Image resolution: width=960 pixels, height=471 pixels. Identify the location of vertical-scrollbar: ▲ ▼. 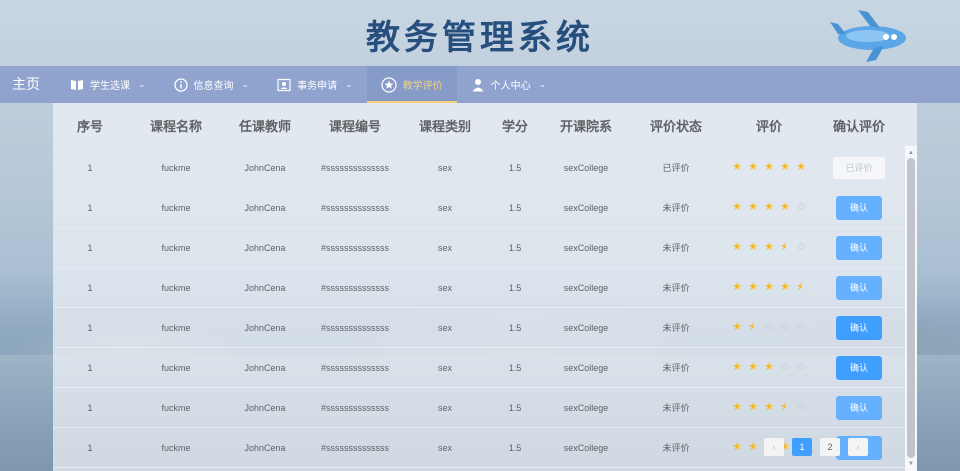
(911, 308).